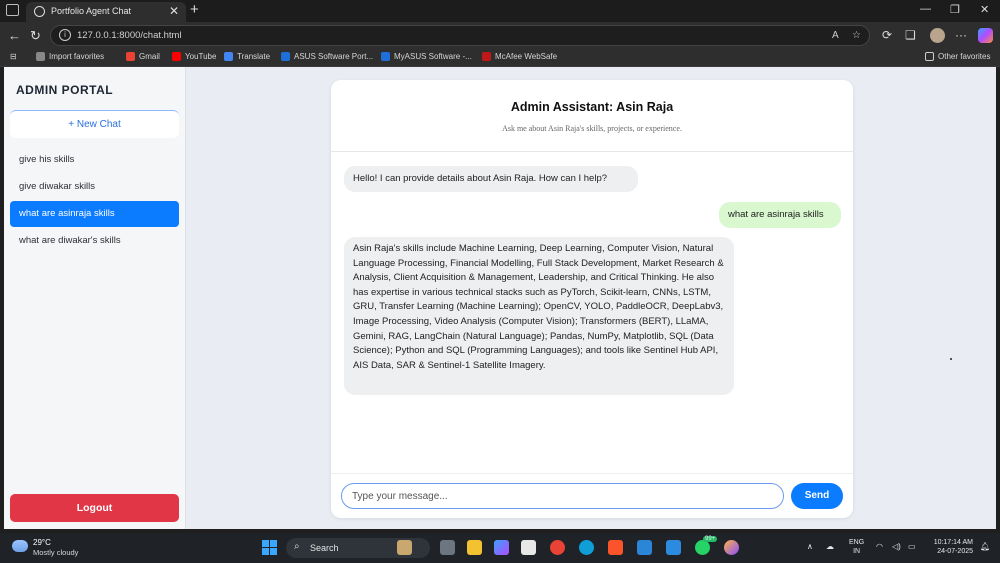 Image resolution: width=1000 pixels, height=563 pixels. I want to click on extensions-icon: ⟳, so click(887, 35).